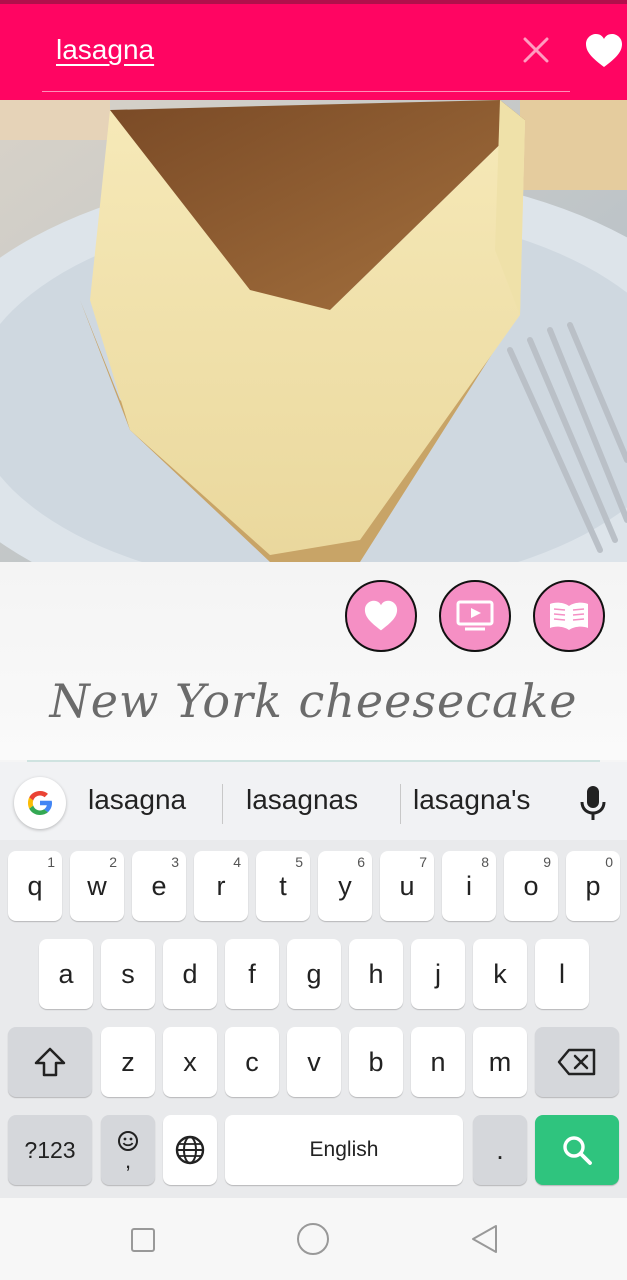  I want to click on symbols-key: ?123, so click(50, 1150).